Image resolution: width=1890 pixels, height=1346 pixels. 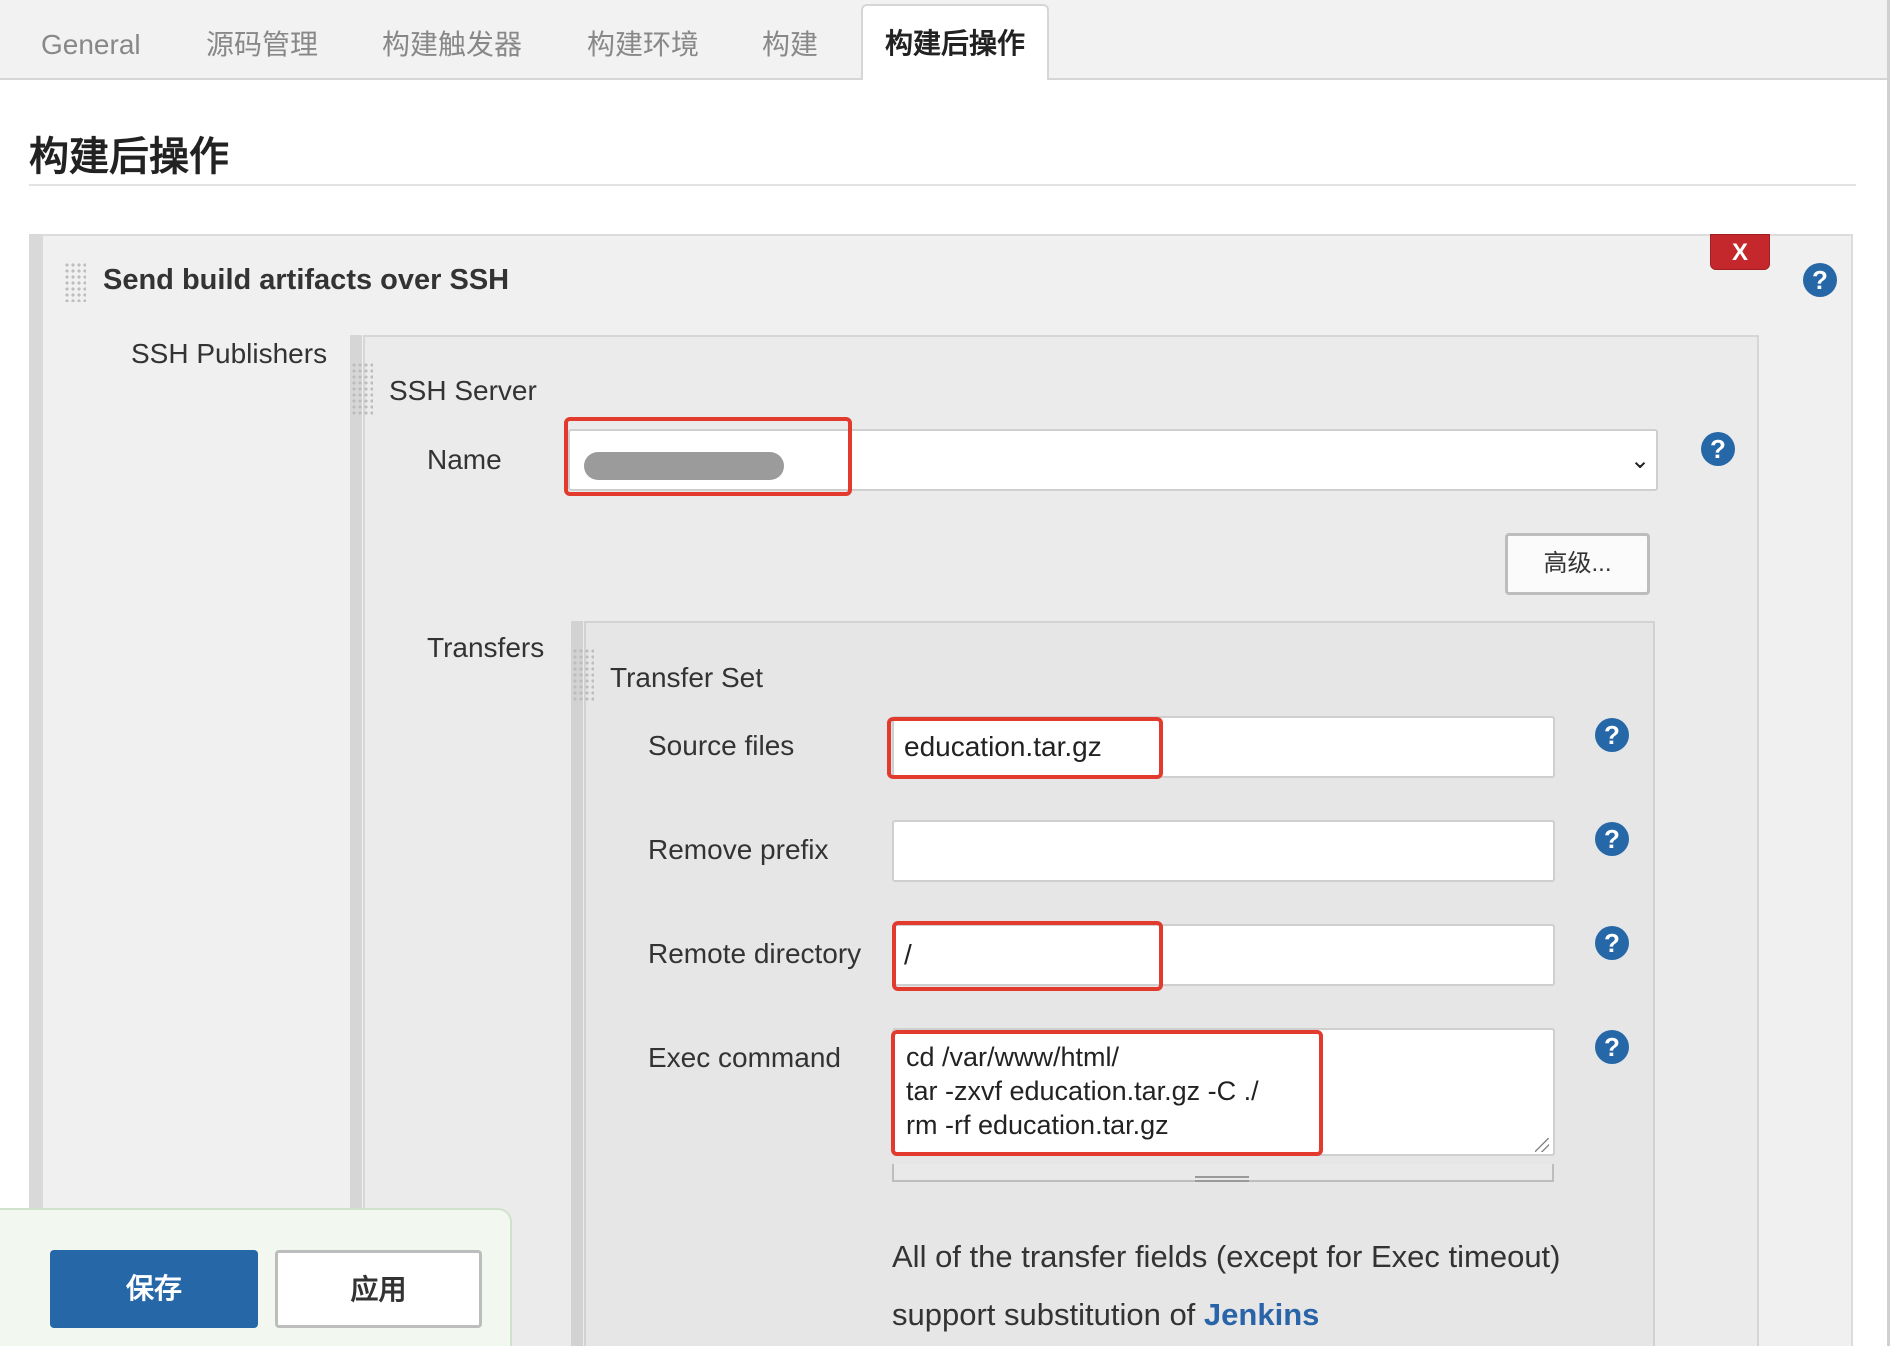 What do you see at coordinates (942, 185) in the screenshot?
I see `section-divider` at bounding box center [942, 185].